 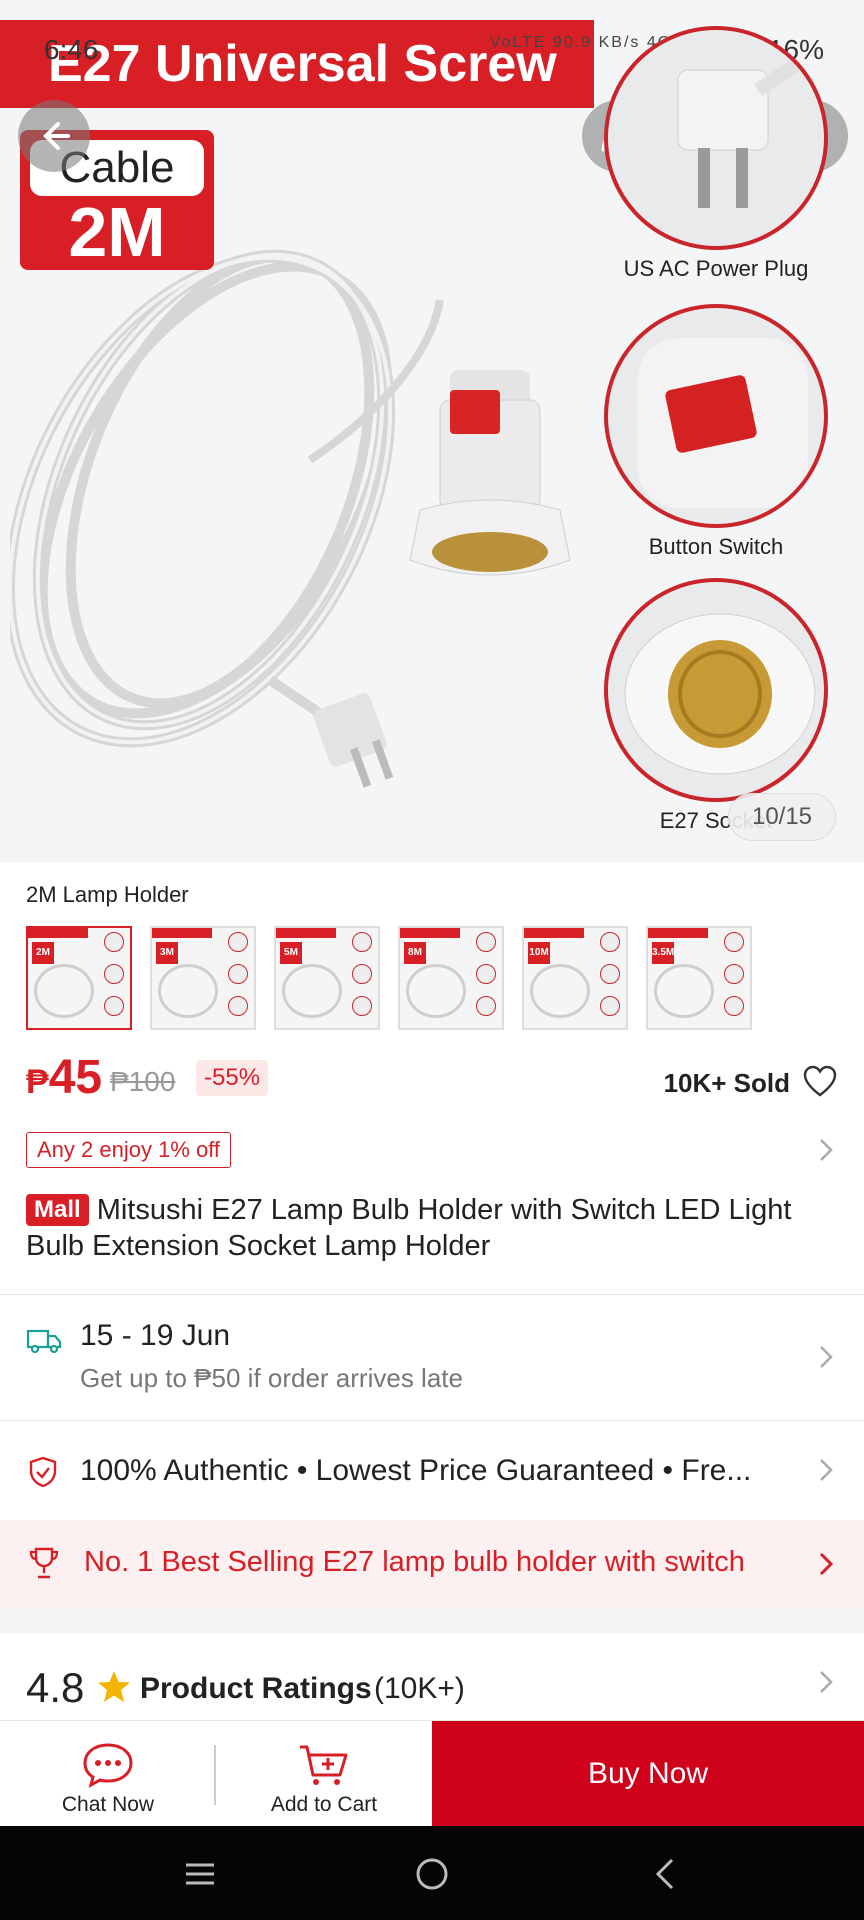 I want to click on rating-score: 4.8, so click(x=55, y=1687).